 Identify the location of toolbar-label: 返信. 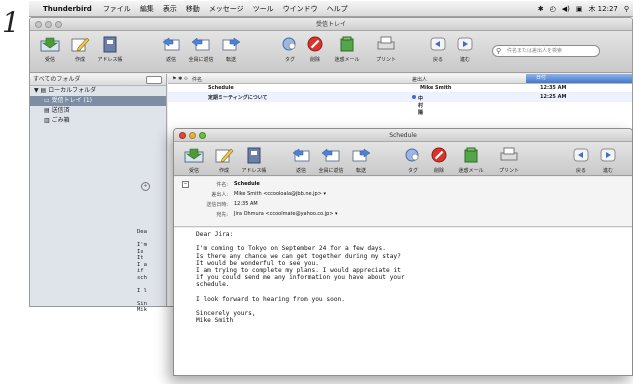
(170, 60).